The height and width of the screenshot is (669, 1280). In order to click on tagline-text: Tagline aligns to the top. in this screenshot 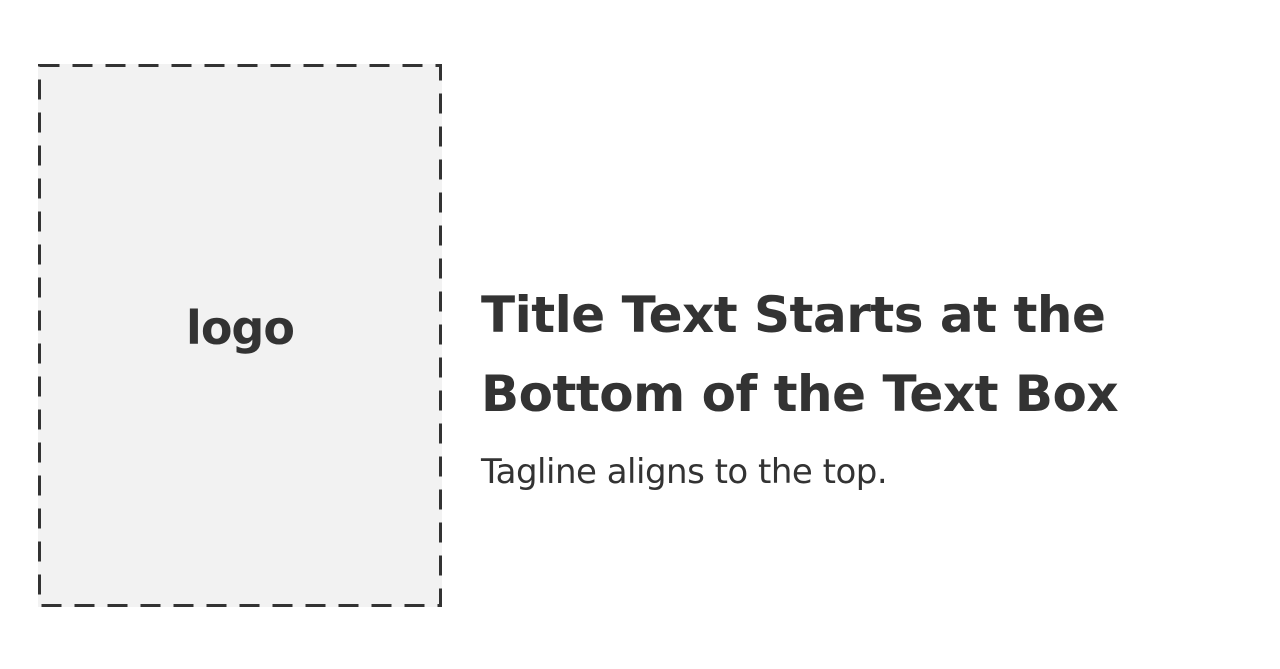, I will do `click(684, 472)`.